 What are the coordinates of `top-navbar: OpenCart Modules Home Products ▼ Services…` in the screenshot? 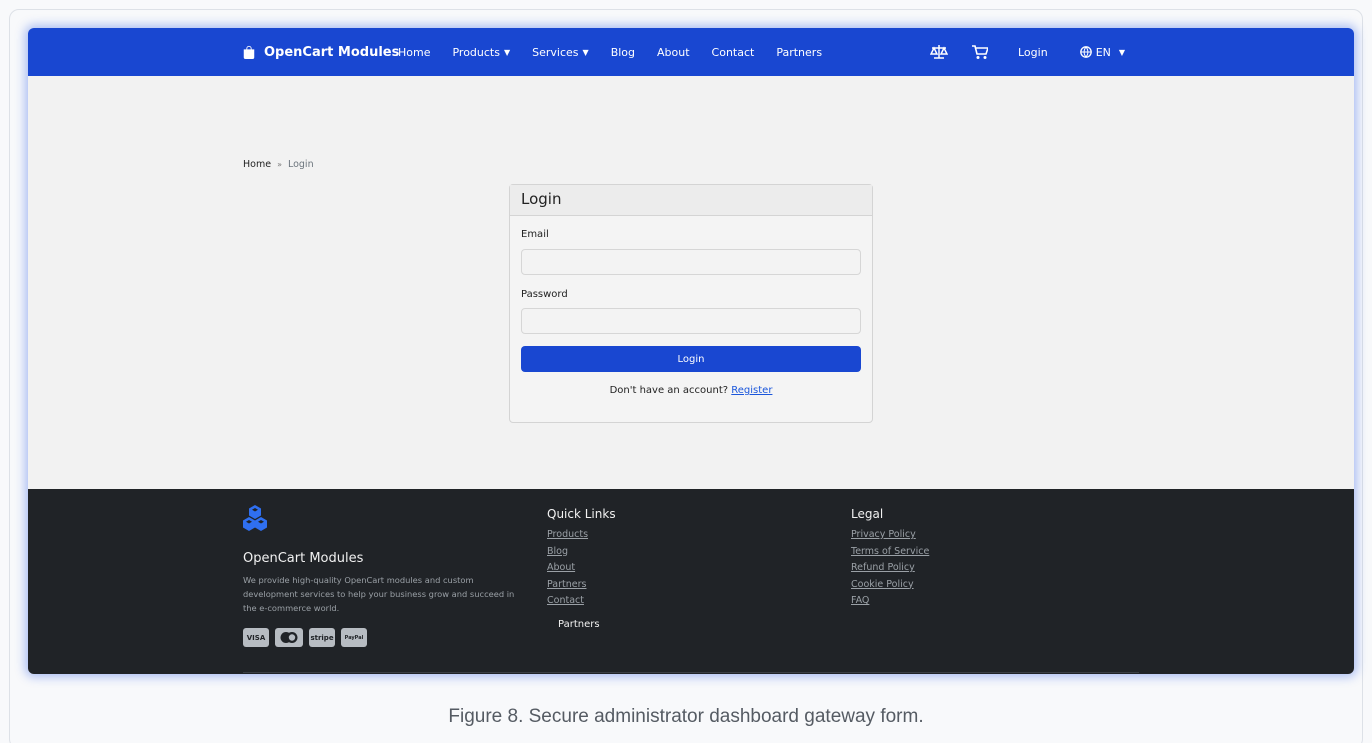 It's located at (691, 52).